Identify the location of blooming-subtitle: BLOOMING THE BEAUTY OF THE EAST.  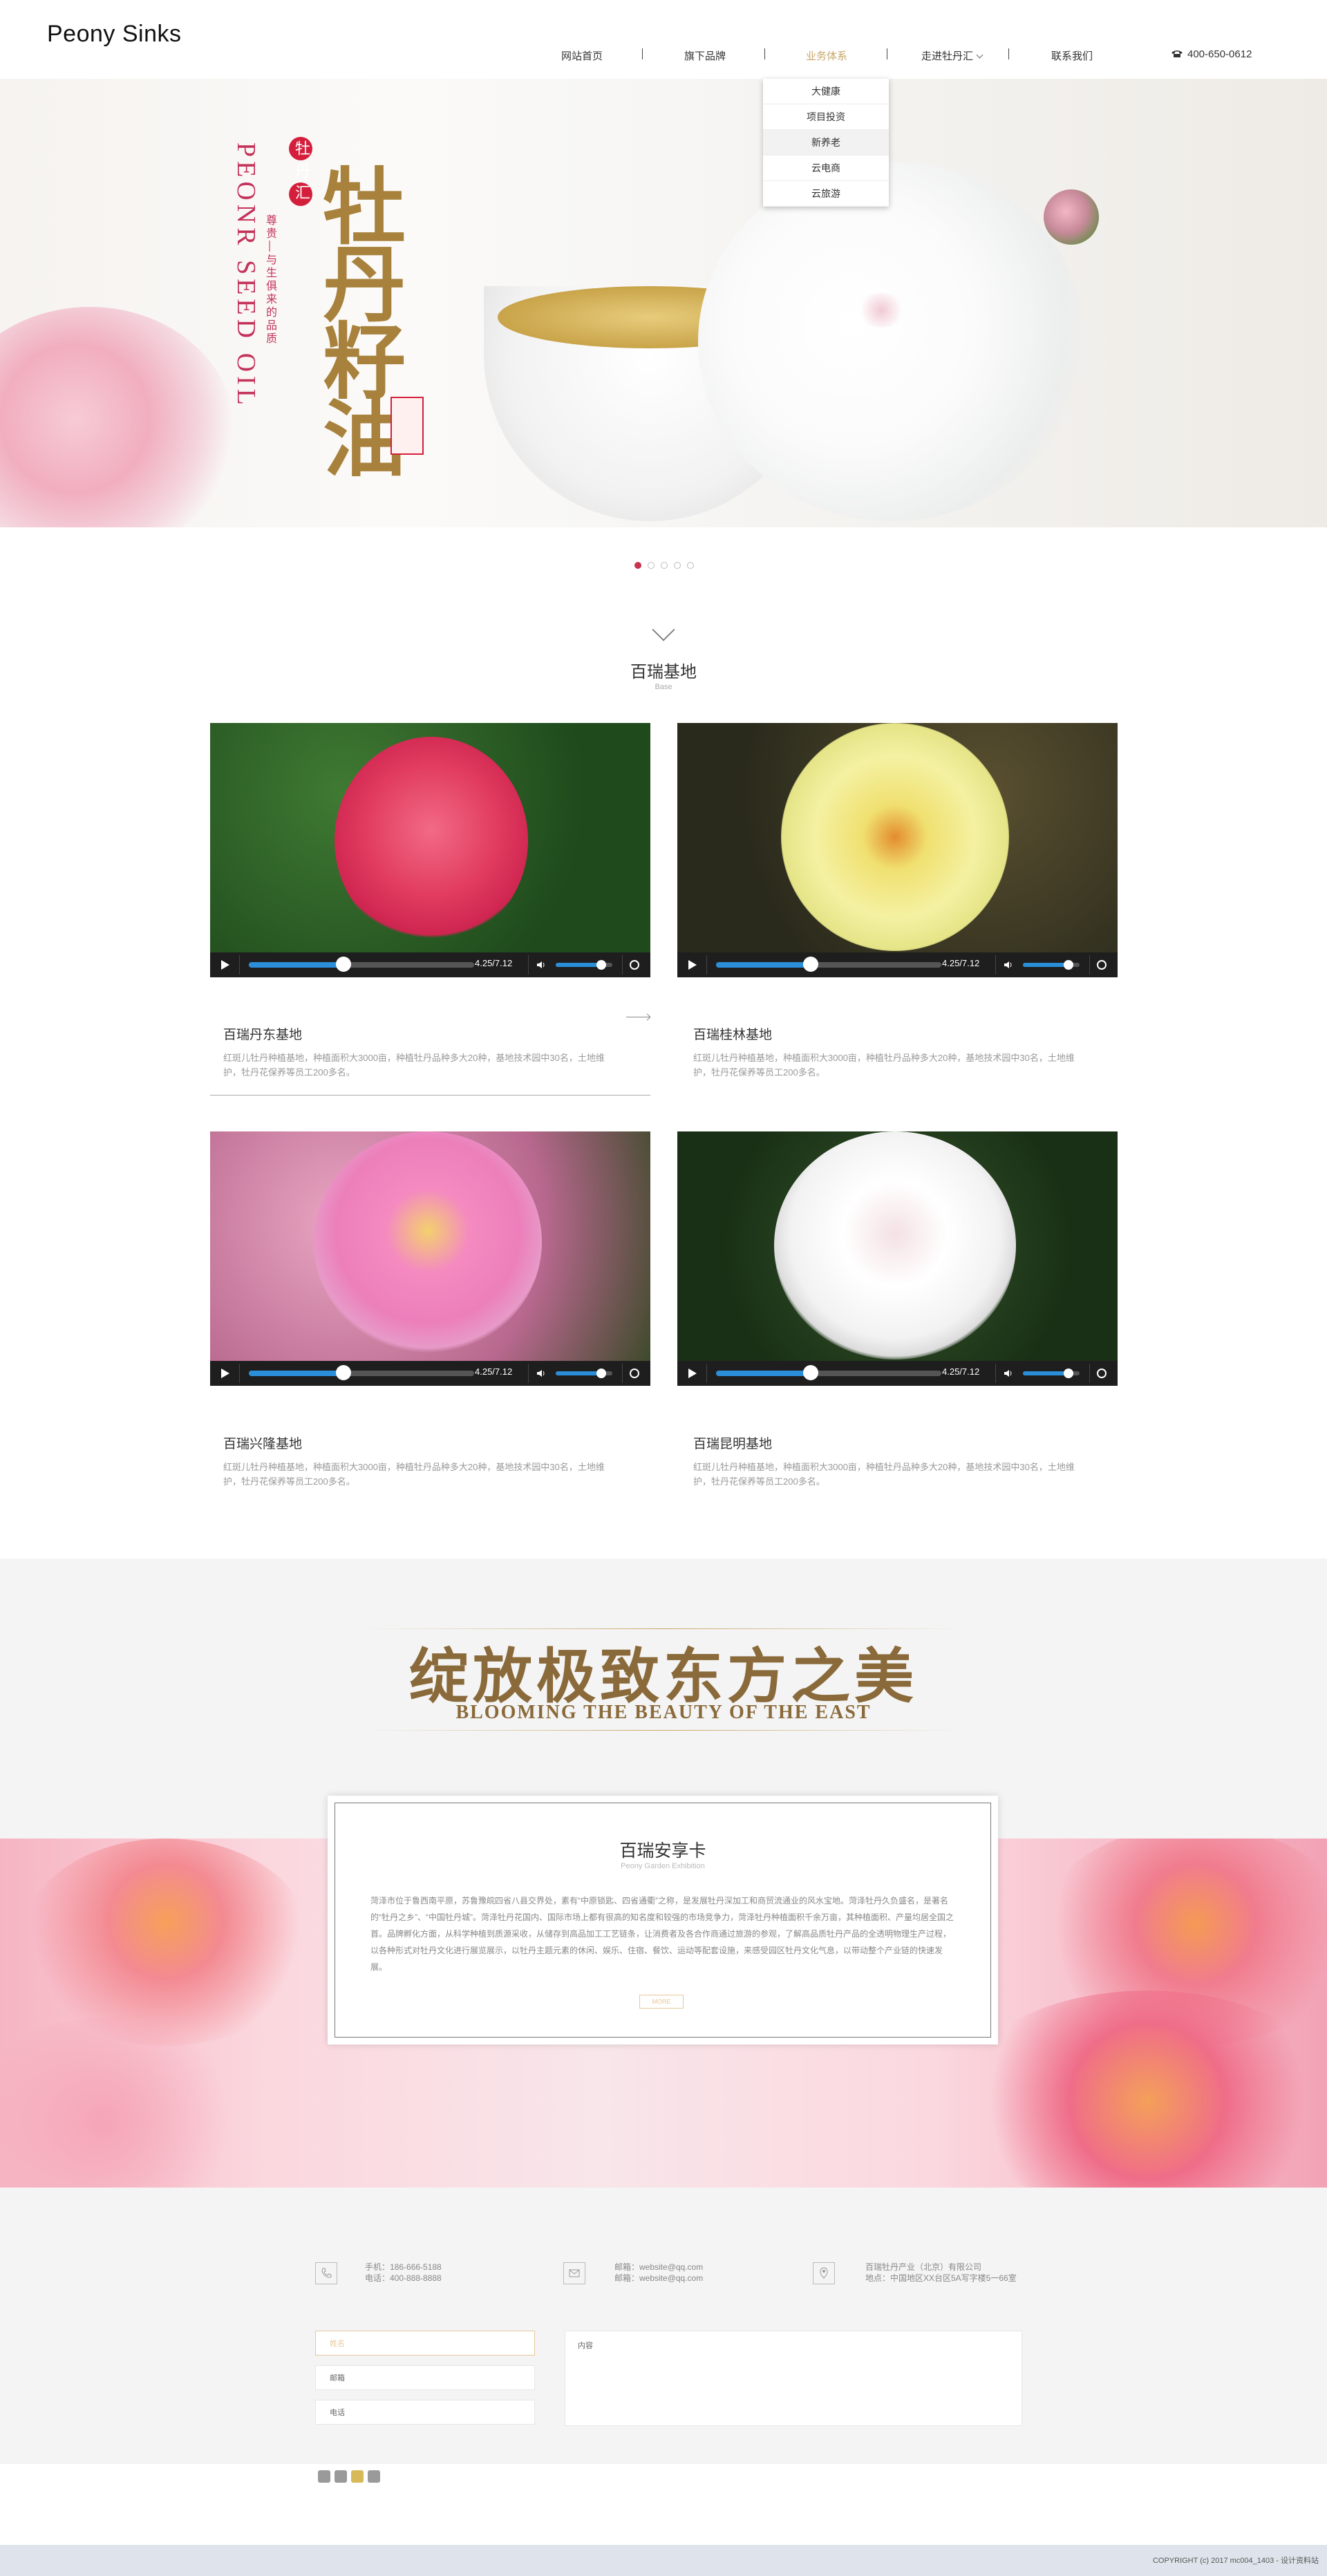
(663, 1712).